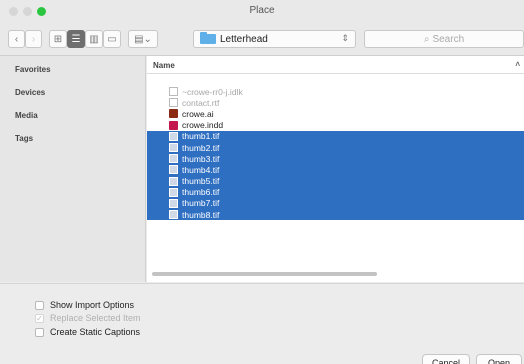 The width and height of the screenshot is (524, 364). What do you see at coordinates (335, 102) in the screenshot?
I see `file-row: contact.rtf` at bounding box center [335, 102].